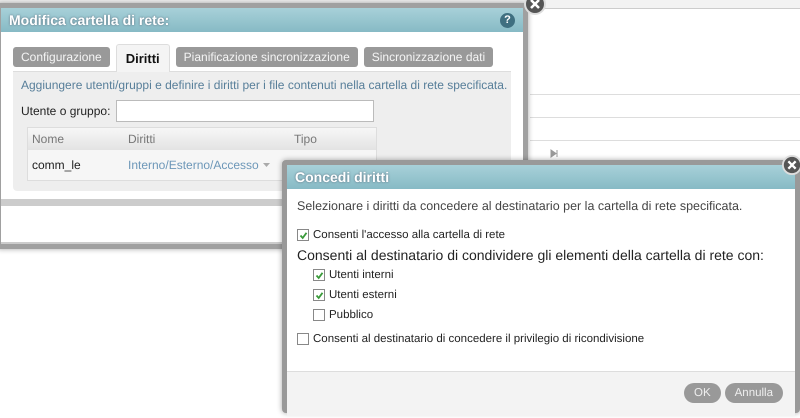  Describe the element at coordinates (791, 165) in the screenshot. I see `close-icon` at that location.